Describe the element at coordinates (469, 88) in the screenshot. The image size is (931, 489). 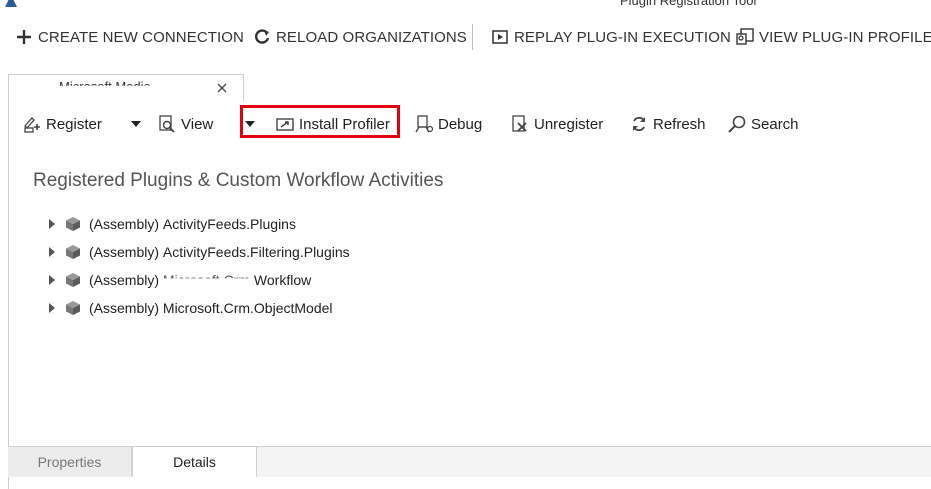
I see `document-tabstrip: Microsoft Media` at that location.